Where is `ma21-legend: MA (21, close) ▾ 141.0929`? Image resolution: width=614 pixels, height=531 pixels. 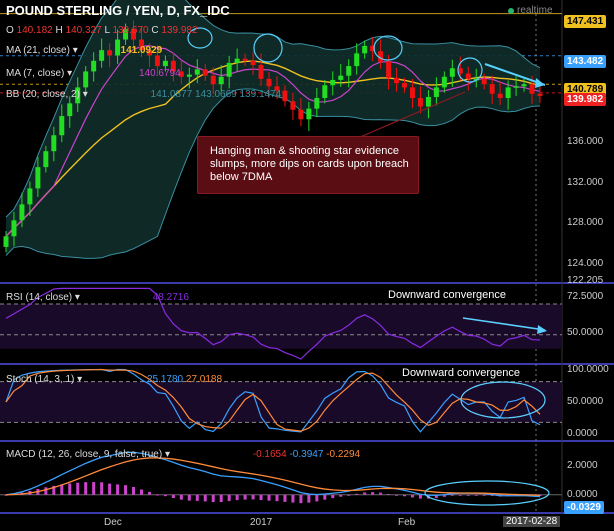
ma21-legend: MA (21, close) ▾ 141.0929 is located at coordinates (84, 50).